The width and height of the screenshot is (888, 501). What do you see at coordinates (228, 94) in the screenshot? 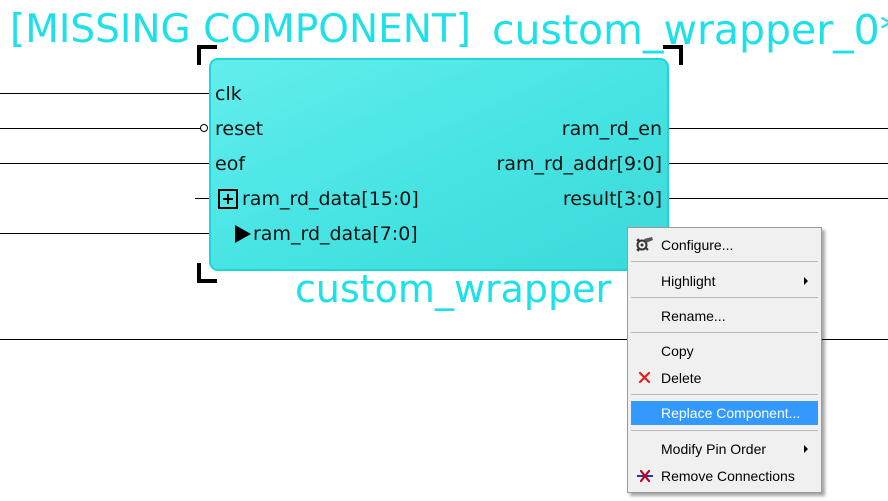
I see `pin-clk: clk` at bounding box center [228, 94].